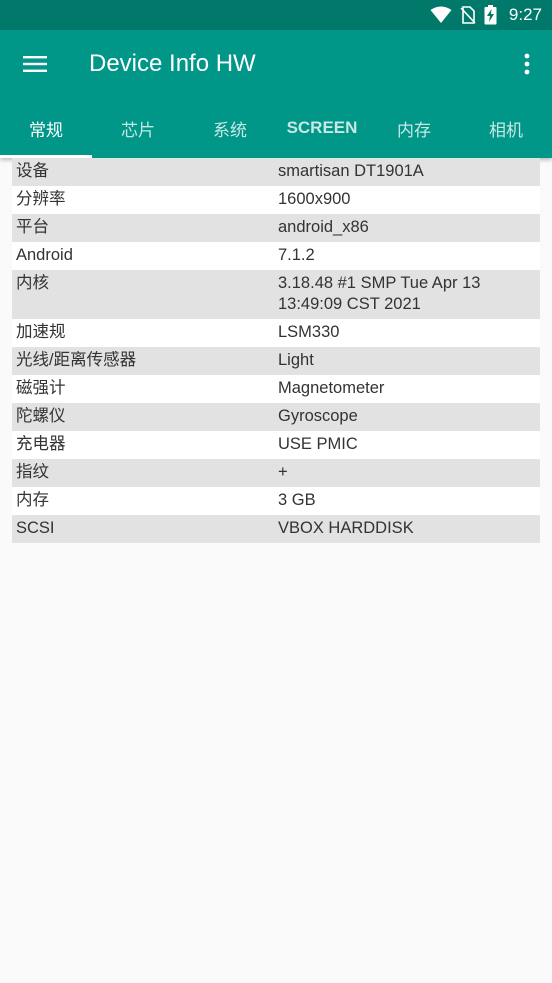  What do you see at coordinates (276, 172) in the screenshot?
I see `table-row: 设备 smartisan DT1901A` at bounding box center [276, 172].